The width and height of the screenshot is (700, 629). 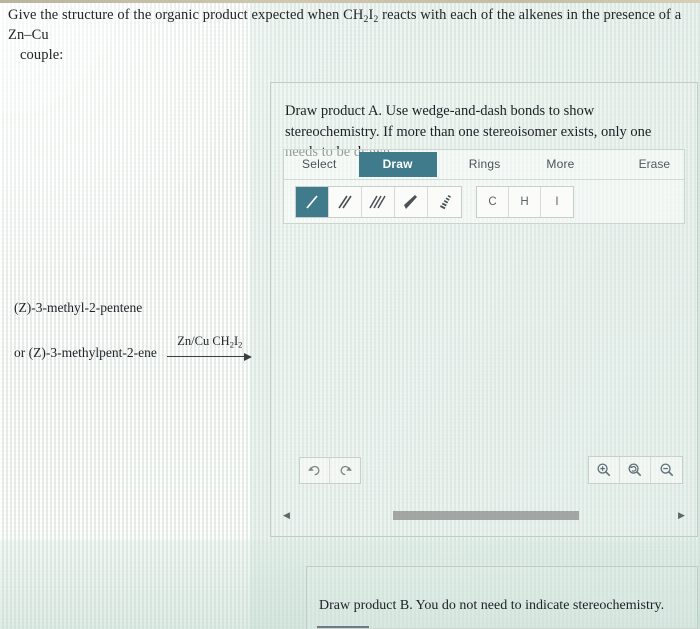 I want to click on scrollbar-track, so click(x=484, y=515).